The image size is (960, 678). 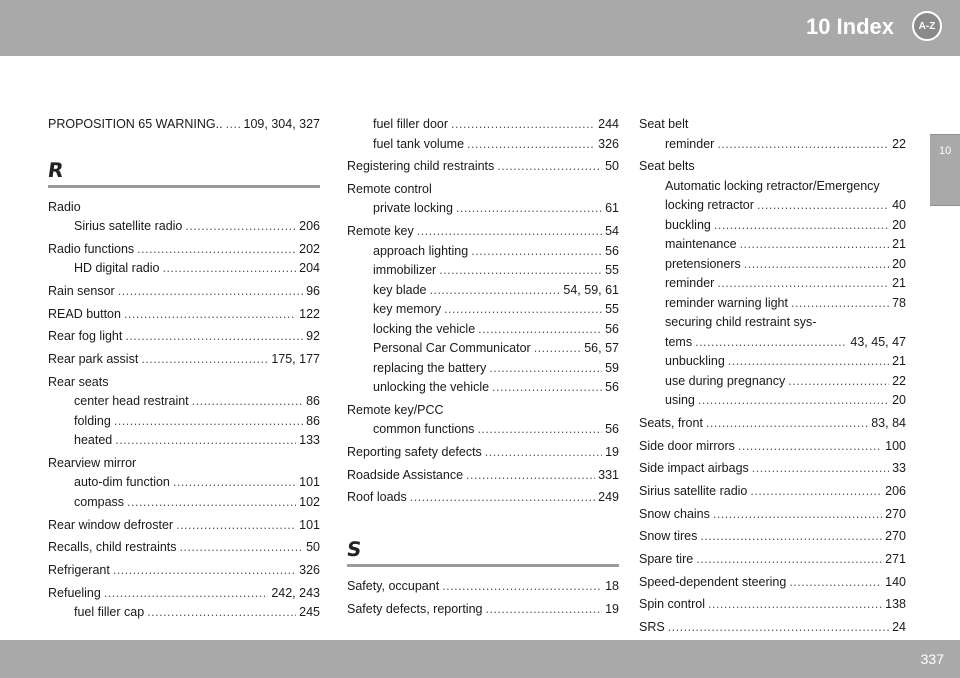 I want to click on entry-pages: 43, 45, 47, so click(x=878, y=343).